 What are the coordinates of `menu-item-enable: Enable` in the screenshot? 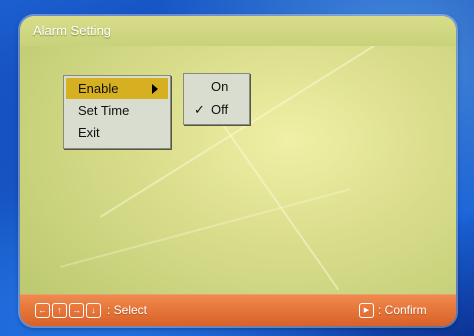 It's located at (117, 88).